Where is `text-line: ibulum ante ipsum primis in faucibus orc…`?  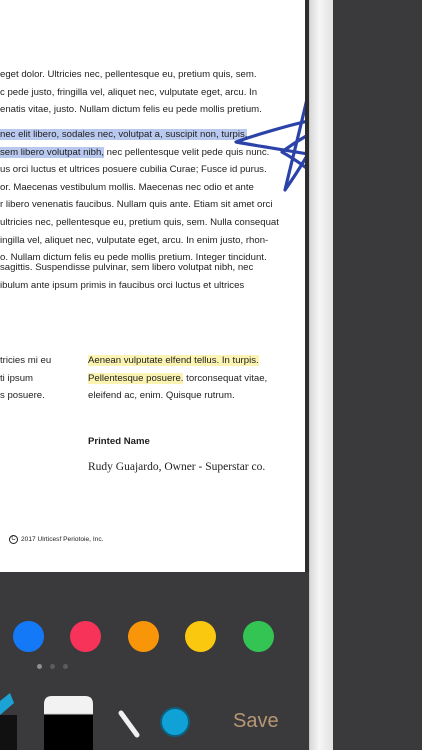 text-line: ibulum ante ipsum primis in faucibus orc… is located at coordinates (122, 285).